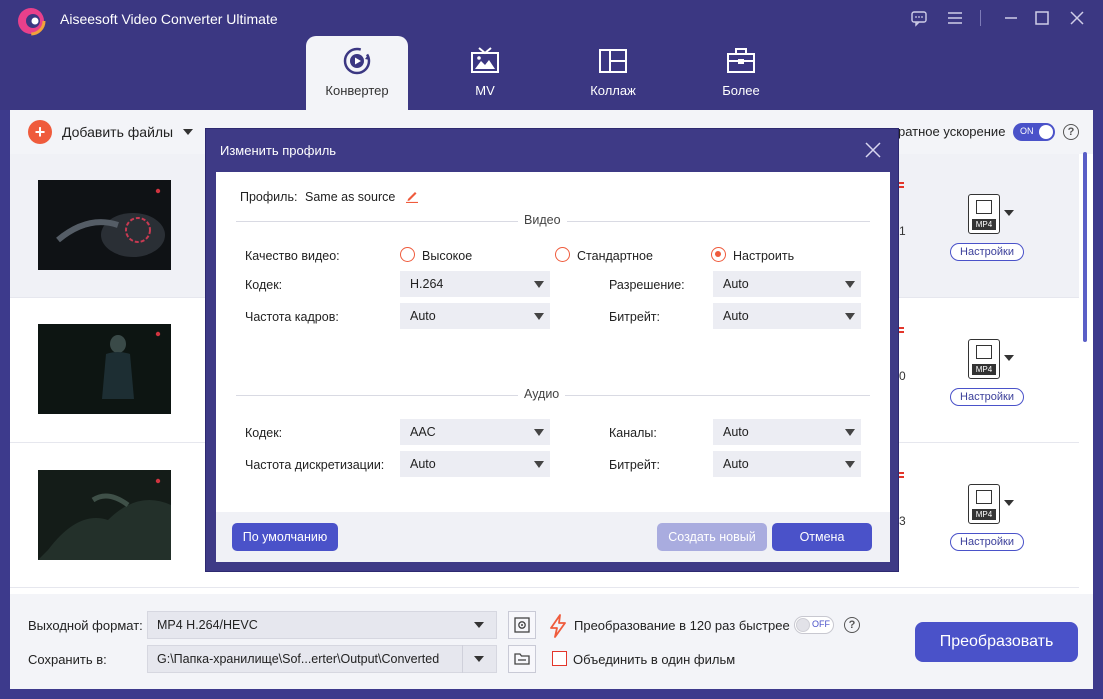 The image size is (1103, 699). I want to click on format-settings-button, so click(522, 625).